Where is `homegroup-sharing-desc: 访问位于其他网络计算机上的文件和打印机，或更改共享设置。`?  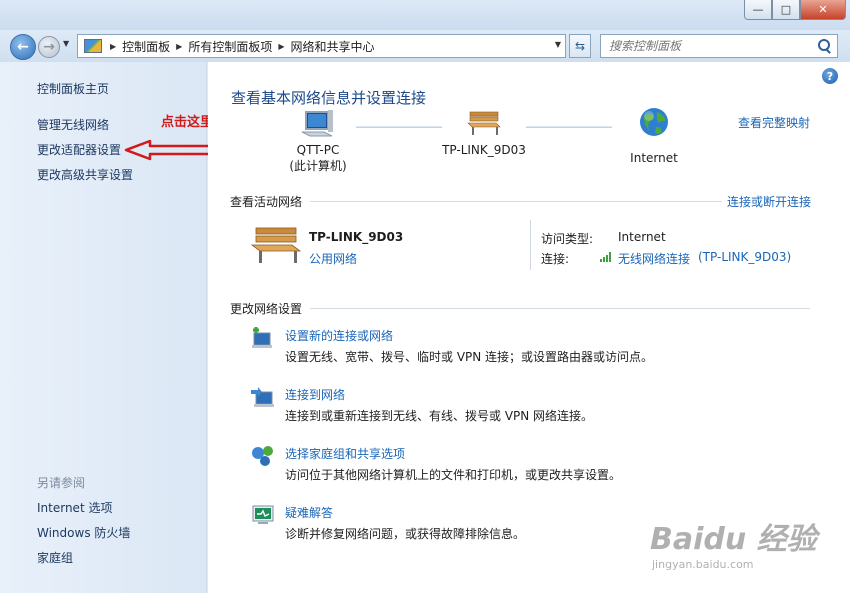 homegroup-sharing-desc: 访问位于其他网络计算机上的文件和打印机，或更改共享设置。 is located at coordinates (453, 475).